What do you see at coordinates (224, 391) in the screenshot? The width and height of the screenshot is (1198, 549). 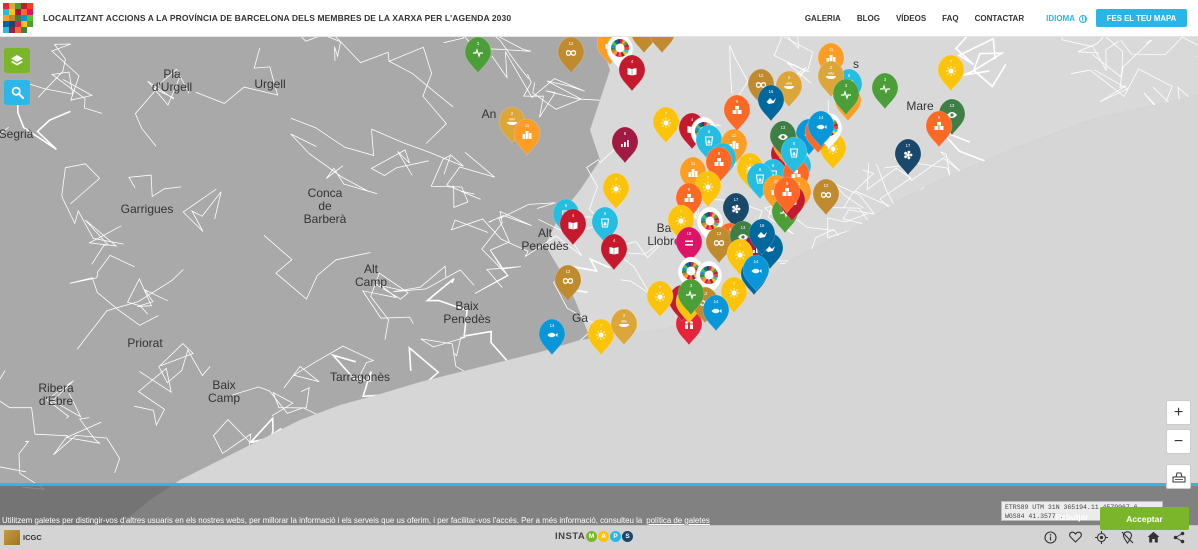 I see `region-label: Baix Camp` at bounding box center [224, 391].